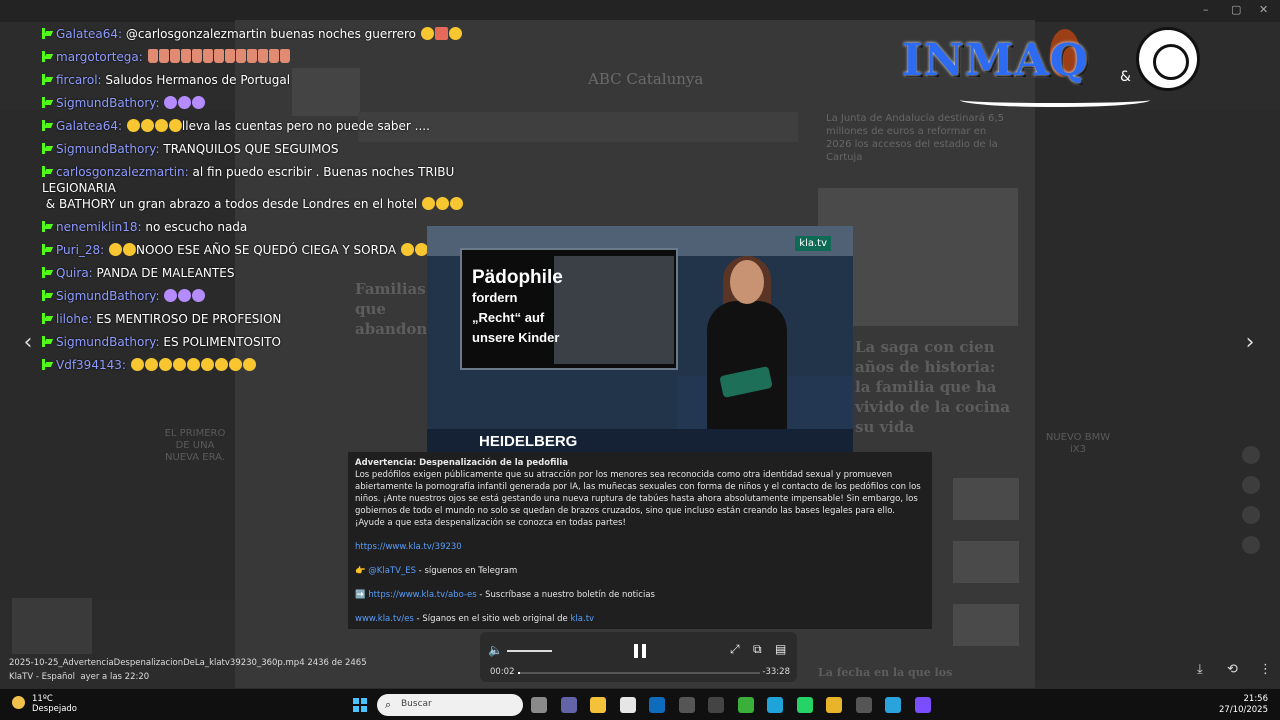  What do you see at coordinates (54, 709) in the screenshot?
I see `weather-condition: Despejado` at bounding box center [54, 709].